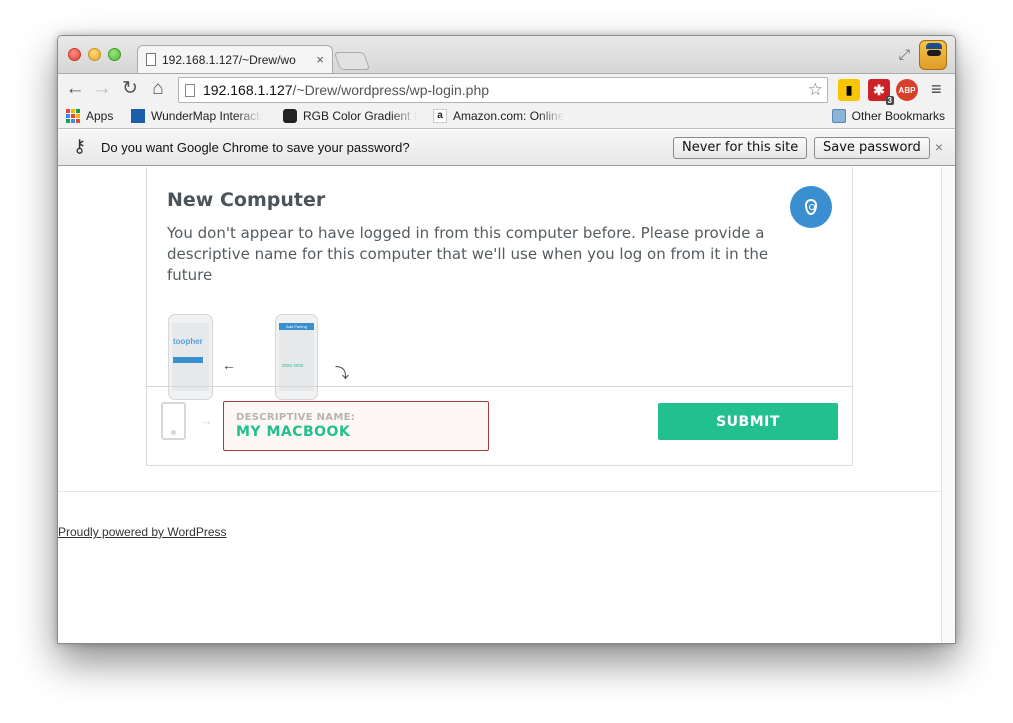 This screenshot has width=1013, height=723. What do you see at coordinates (138, 116) in the screenshot?
I see `wunderground-icon` at bounding box center [138, 116].